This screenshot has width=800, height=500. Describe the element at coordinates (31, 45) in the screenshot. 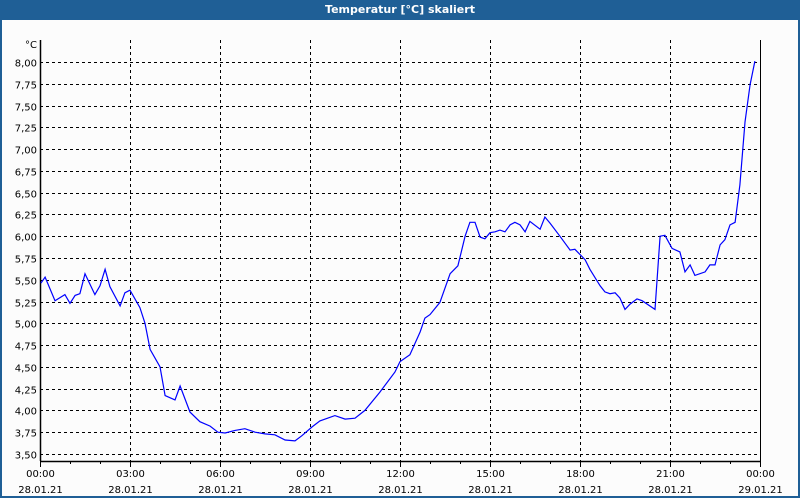

I see `y-axis-unit-label: °C` at that location.